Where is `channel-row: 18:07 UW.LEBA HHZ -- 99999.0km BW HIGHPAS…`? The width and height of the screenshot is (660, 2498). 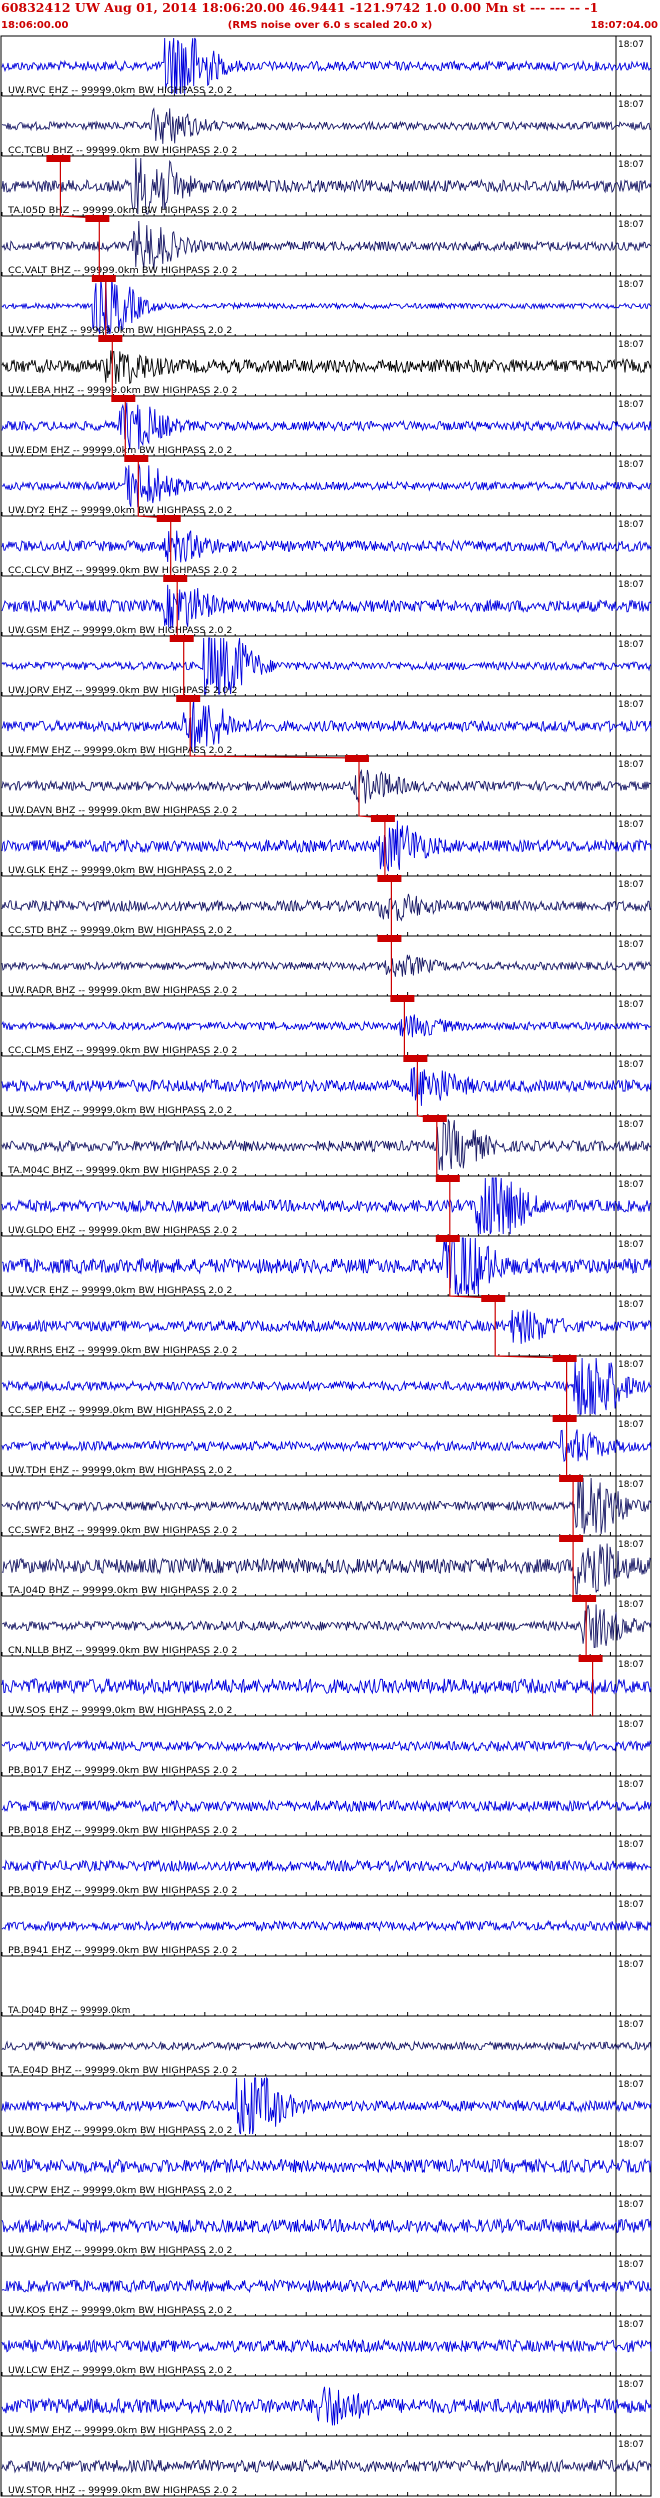 channel-row: 18:07 UW.LEBA HHZ -- 99999.0km BW HIGHPAS… is located at coordinates (326, 368).